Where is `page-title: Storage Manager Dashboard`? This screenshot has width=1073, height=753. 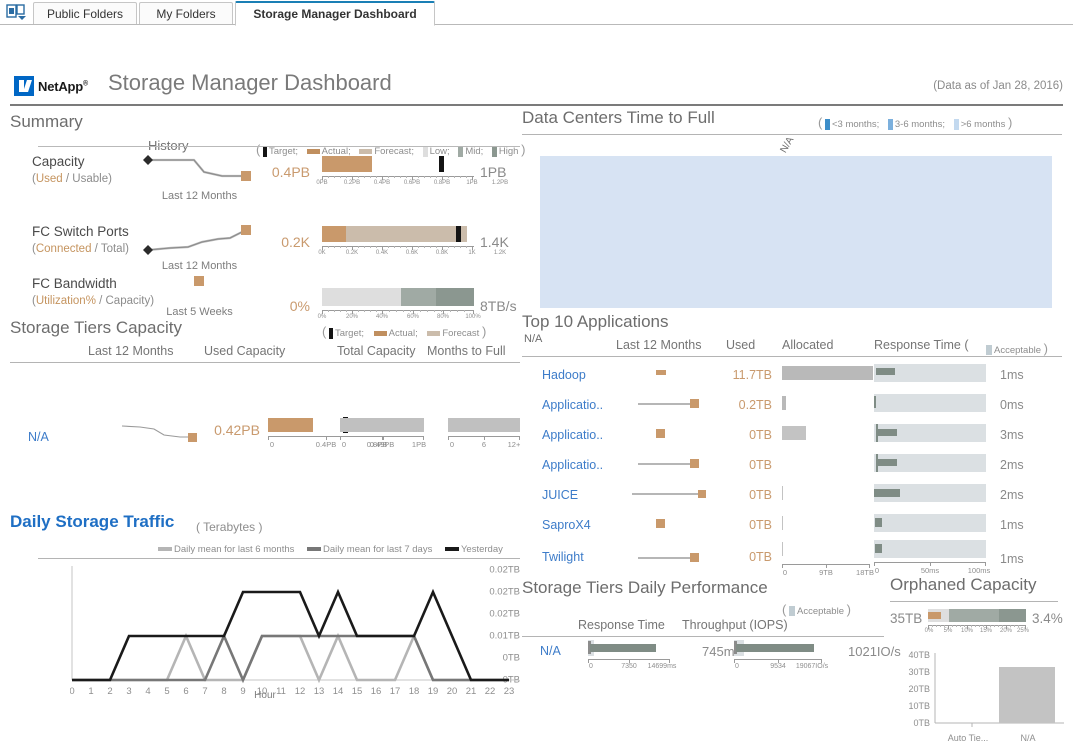
page-title: Storage Manager Dashboard is located at coordinates (250, 82).